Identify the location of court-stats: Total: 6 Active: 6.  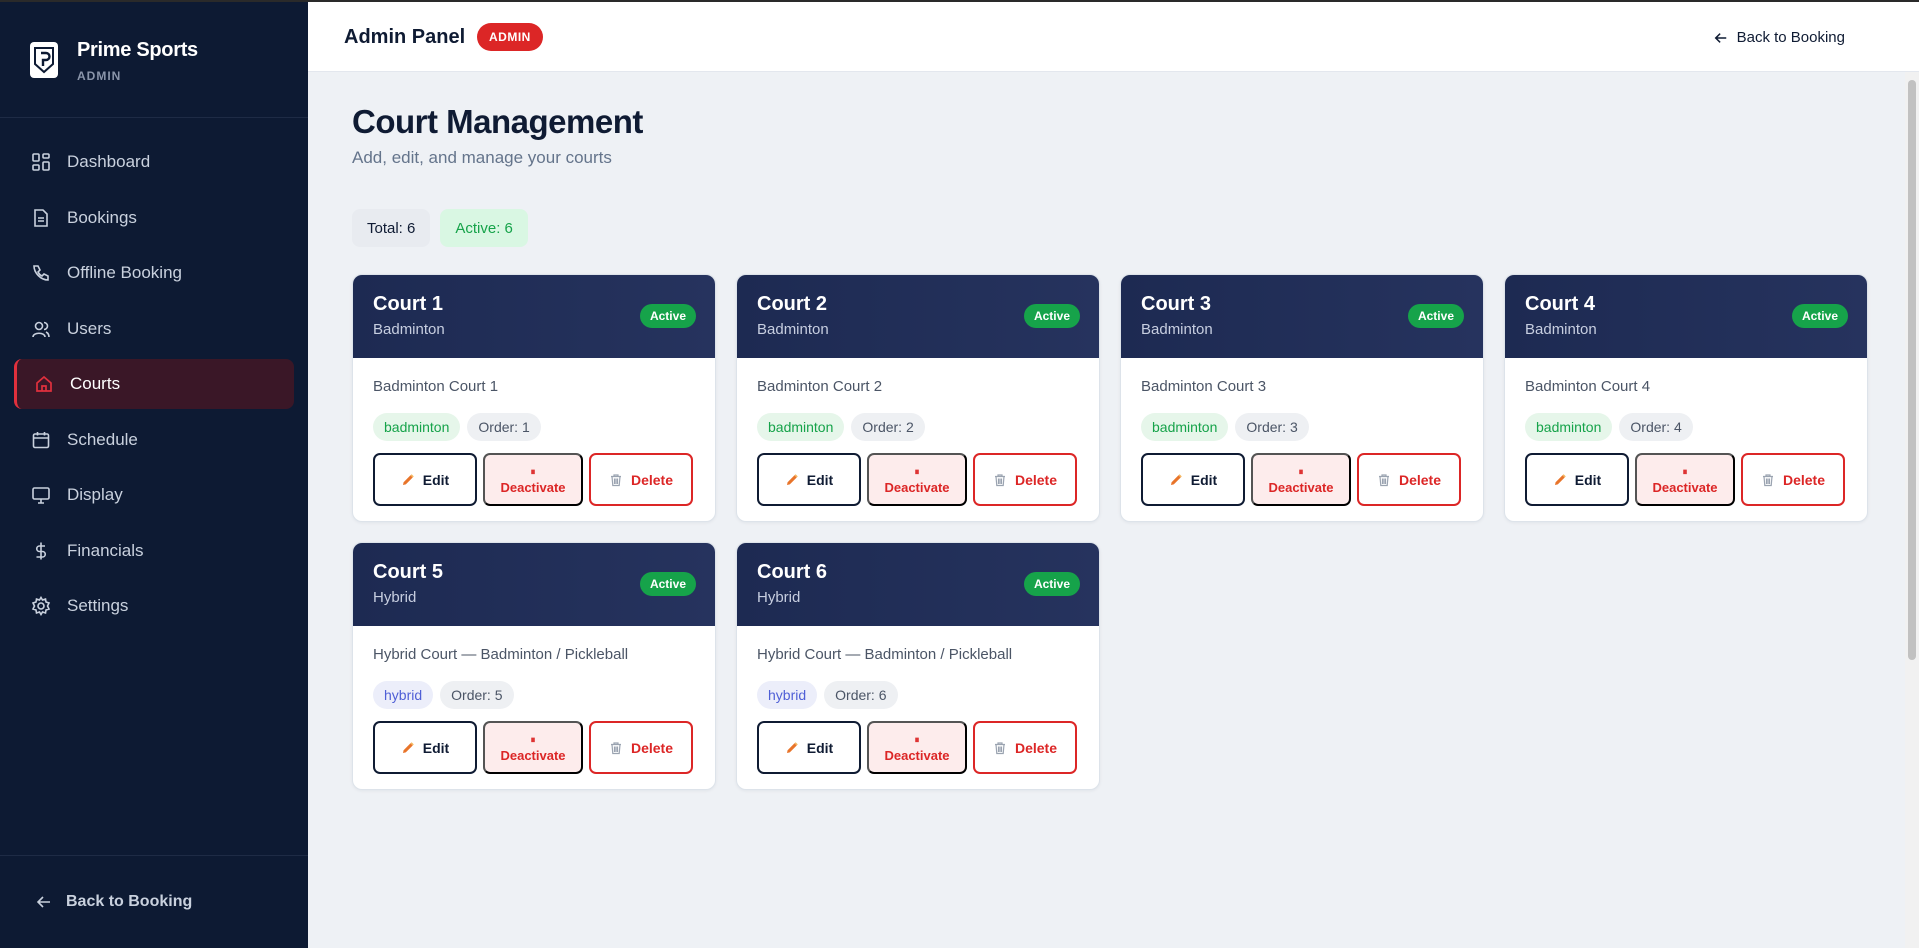
(445, 228).